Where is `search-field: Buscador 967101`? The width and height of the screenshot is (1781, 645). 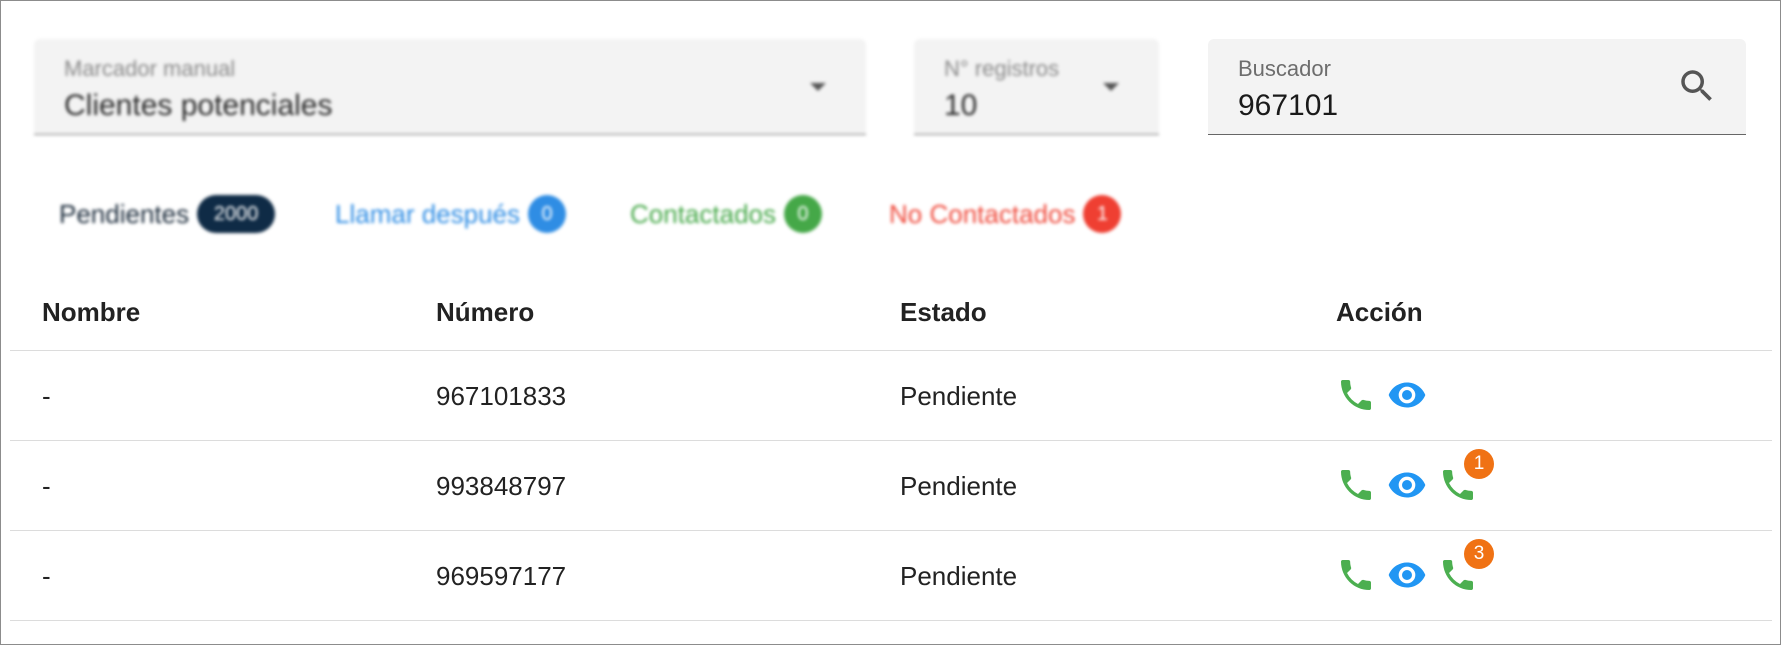 search-field: Buscador 967101 is located at coordinates (1477, 87).